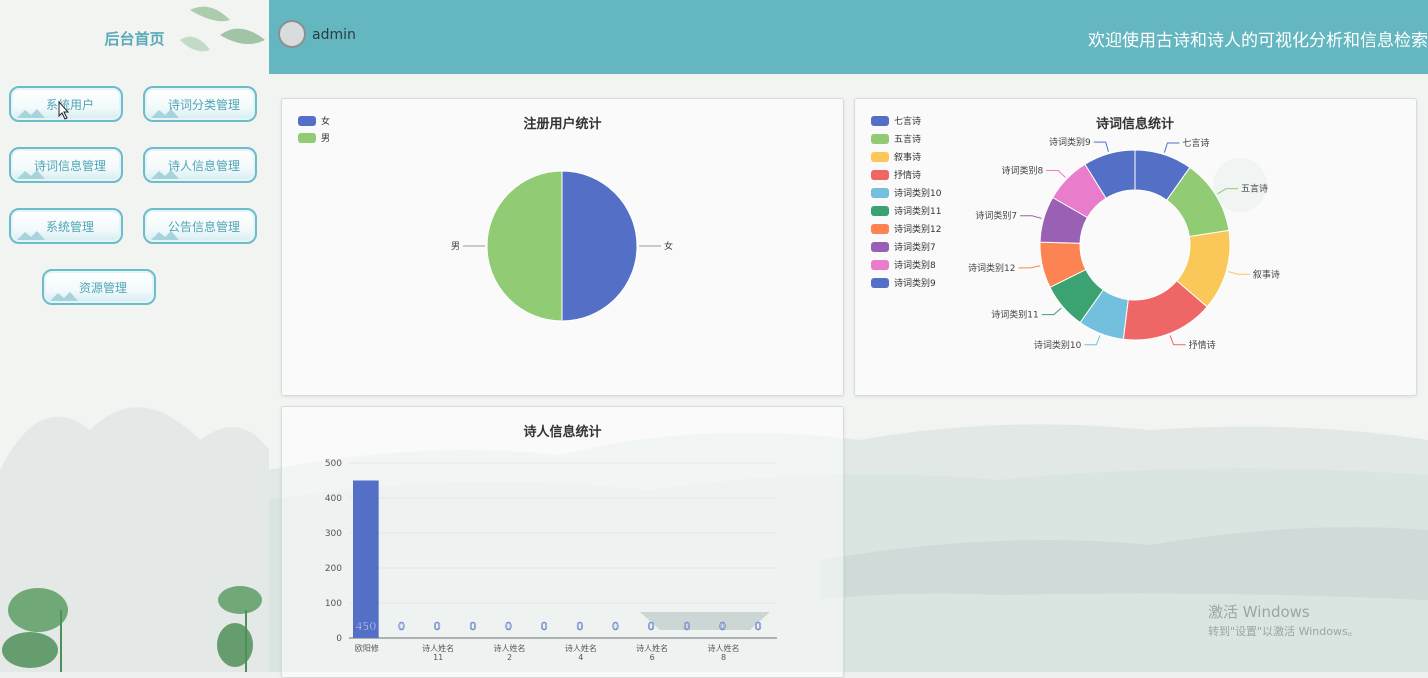  What do you see at coordinates (991, 268) in the screenshot?
I see `slice-label: 诗词类别12` at bounding box center [991, 268].